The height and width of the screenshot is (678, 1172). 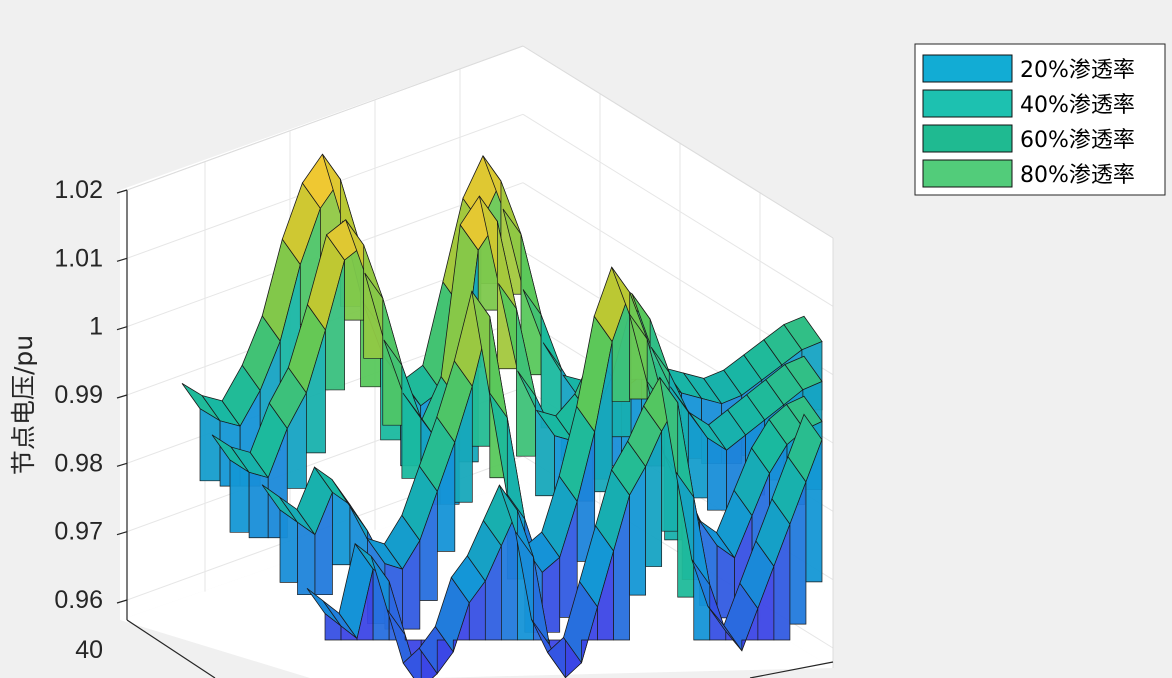 What do you see at coordinates (1077, 105) in the screenshot?
I see `legend-label: 40%渗透率` at bounding box center [1077, 105].